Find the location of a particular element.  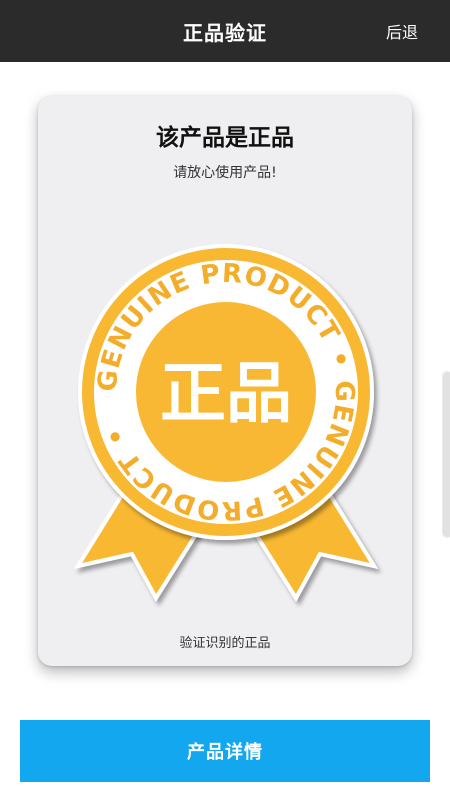

app-header: 正品验证 后退 is located at coordinates (225, 31).